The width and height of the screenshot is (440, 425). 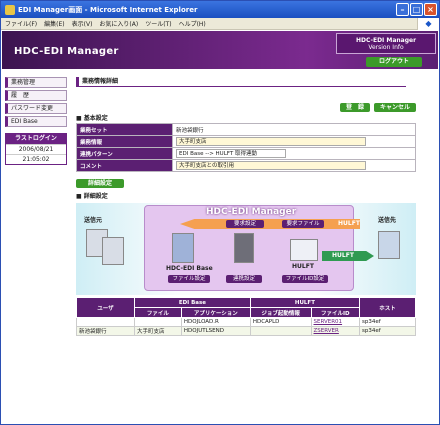 I want to click on request-arrow-icon, so click(x=270, y=224).